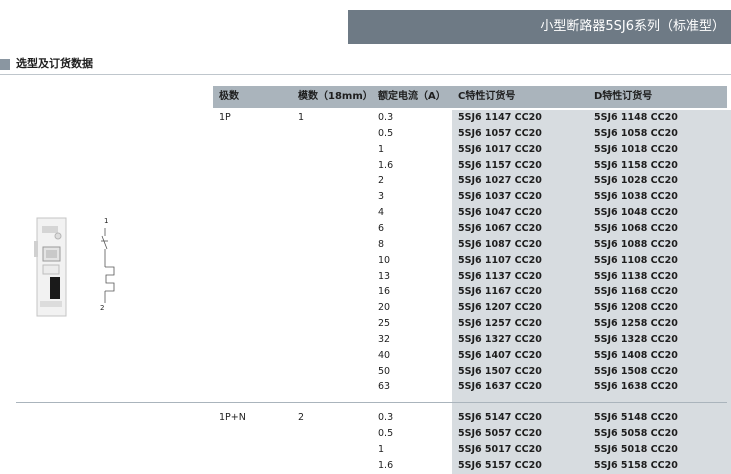  Describe the element at coordinates (636, 196) in the screenshot. I see `d-order-code: 5SJ6 1038 CC20` at that location.